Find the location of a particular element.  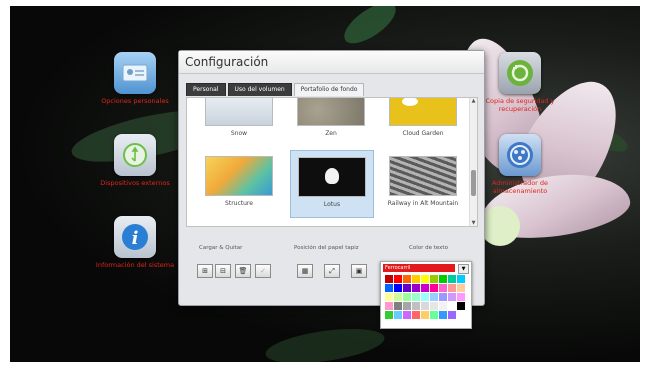

position-center-button: ▣ is located at coordinates (359, 271).